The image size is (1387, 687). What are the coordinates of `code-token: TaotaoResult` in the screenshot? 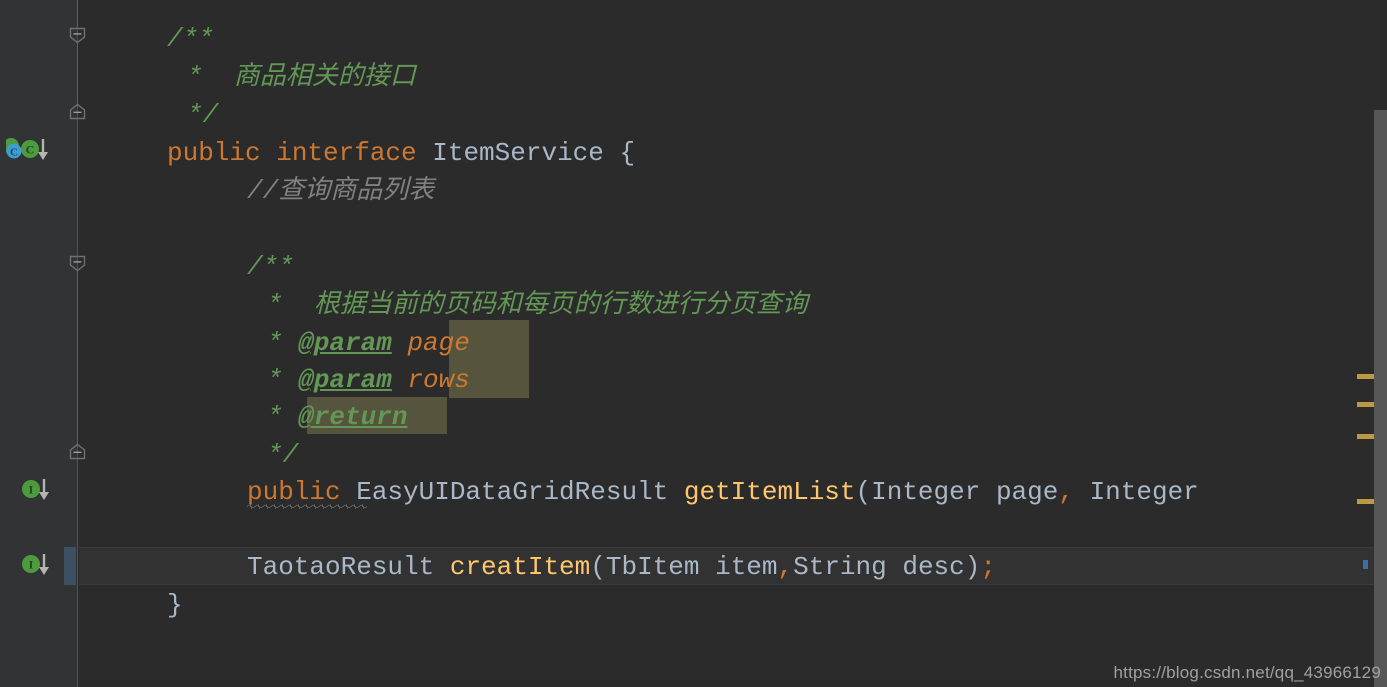 It's located at (348, 567).